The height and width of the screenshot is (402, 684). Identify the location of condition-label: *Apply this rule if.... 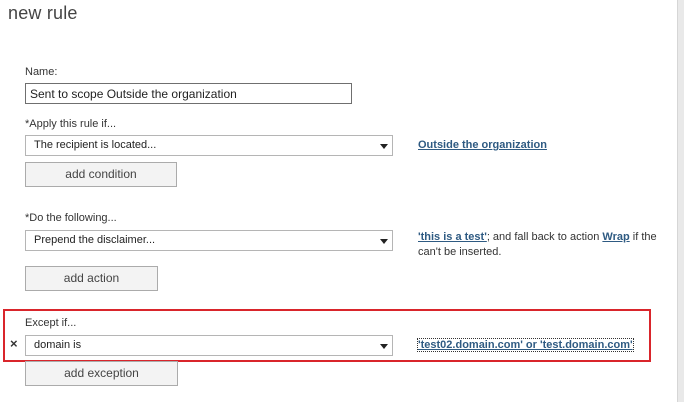
(71, 124).